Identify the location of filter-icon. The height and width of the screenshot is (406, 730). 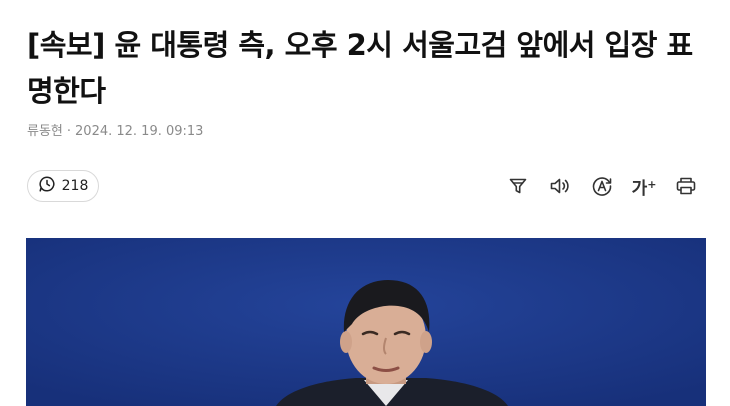
(518, 186).